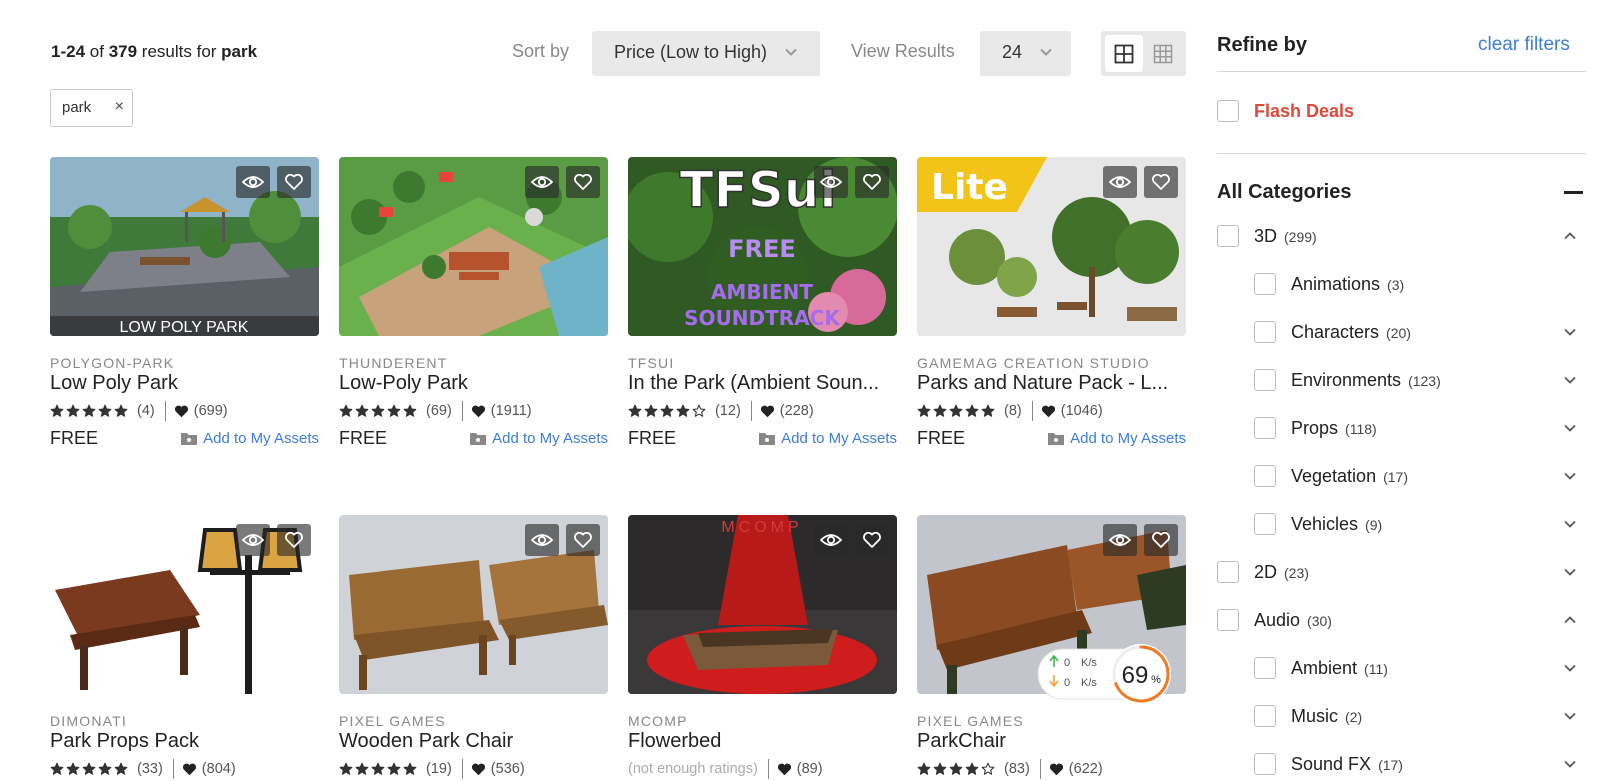  I want to click on product-thumbnail: TFSui FREE AMBIENT SOUNDTRACK, so click(762, 246).